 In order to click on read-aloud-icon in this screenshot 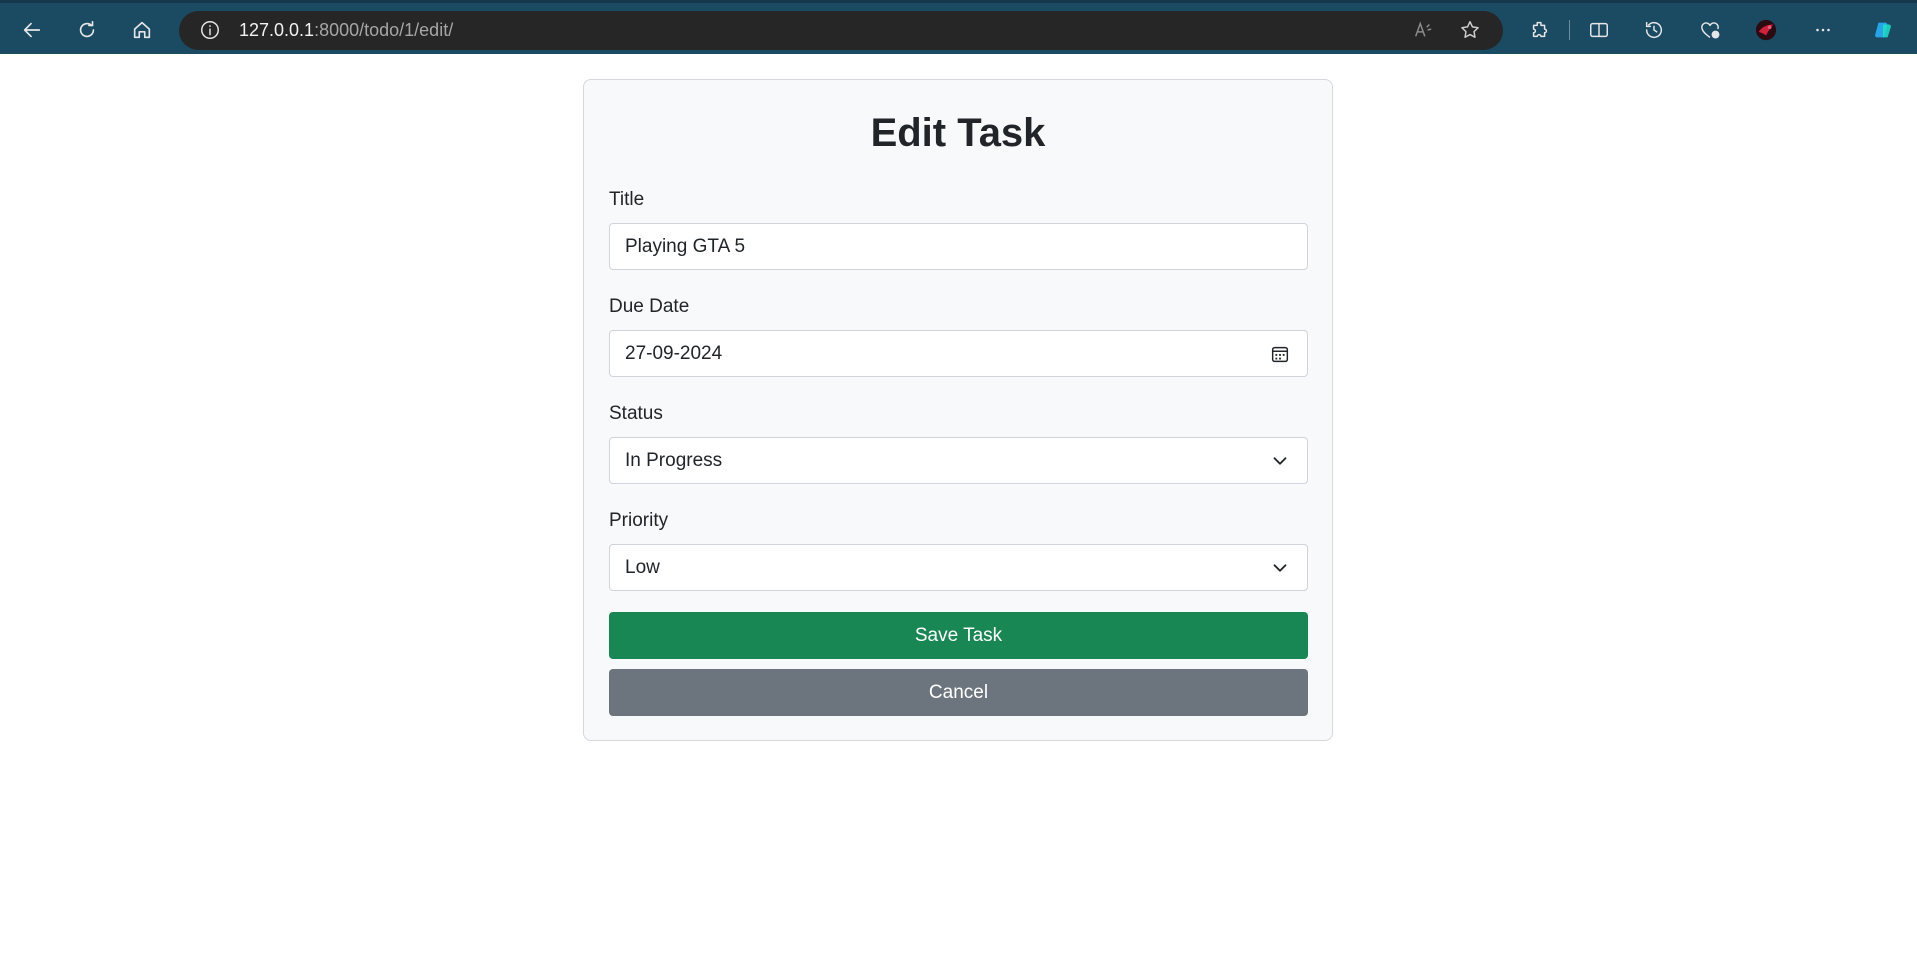, I will do `click(1423, 30)`.